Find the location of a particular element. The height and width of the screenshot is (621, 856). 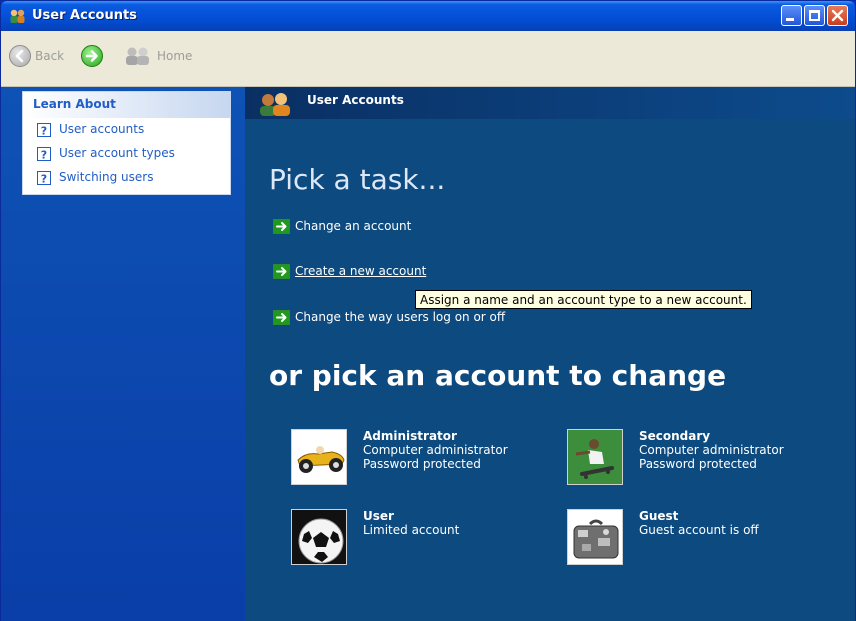

task-create-a-new-account: Create a new account is located at coordinates (349, 271).